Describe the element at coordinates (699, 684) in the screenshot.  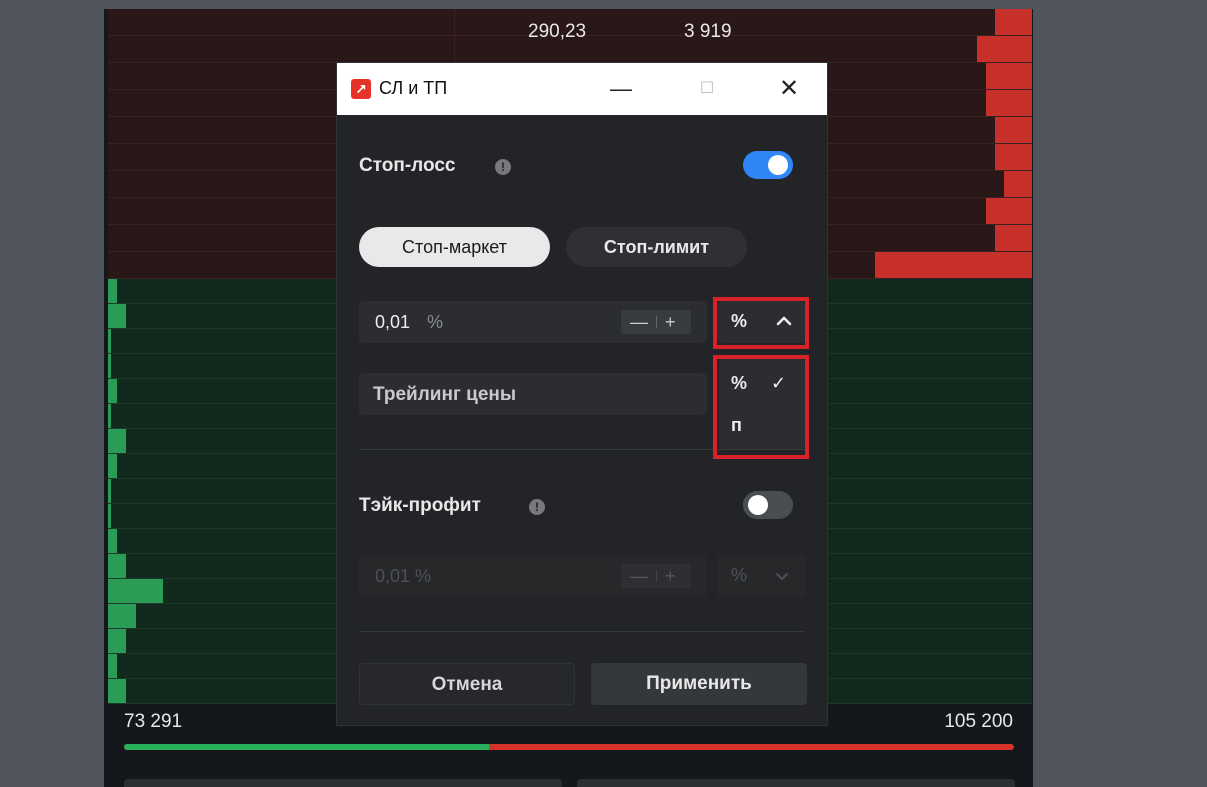
I see `apply-button: Применить` at that location.